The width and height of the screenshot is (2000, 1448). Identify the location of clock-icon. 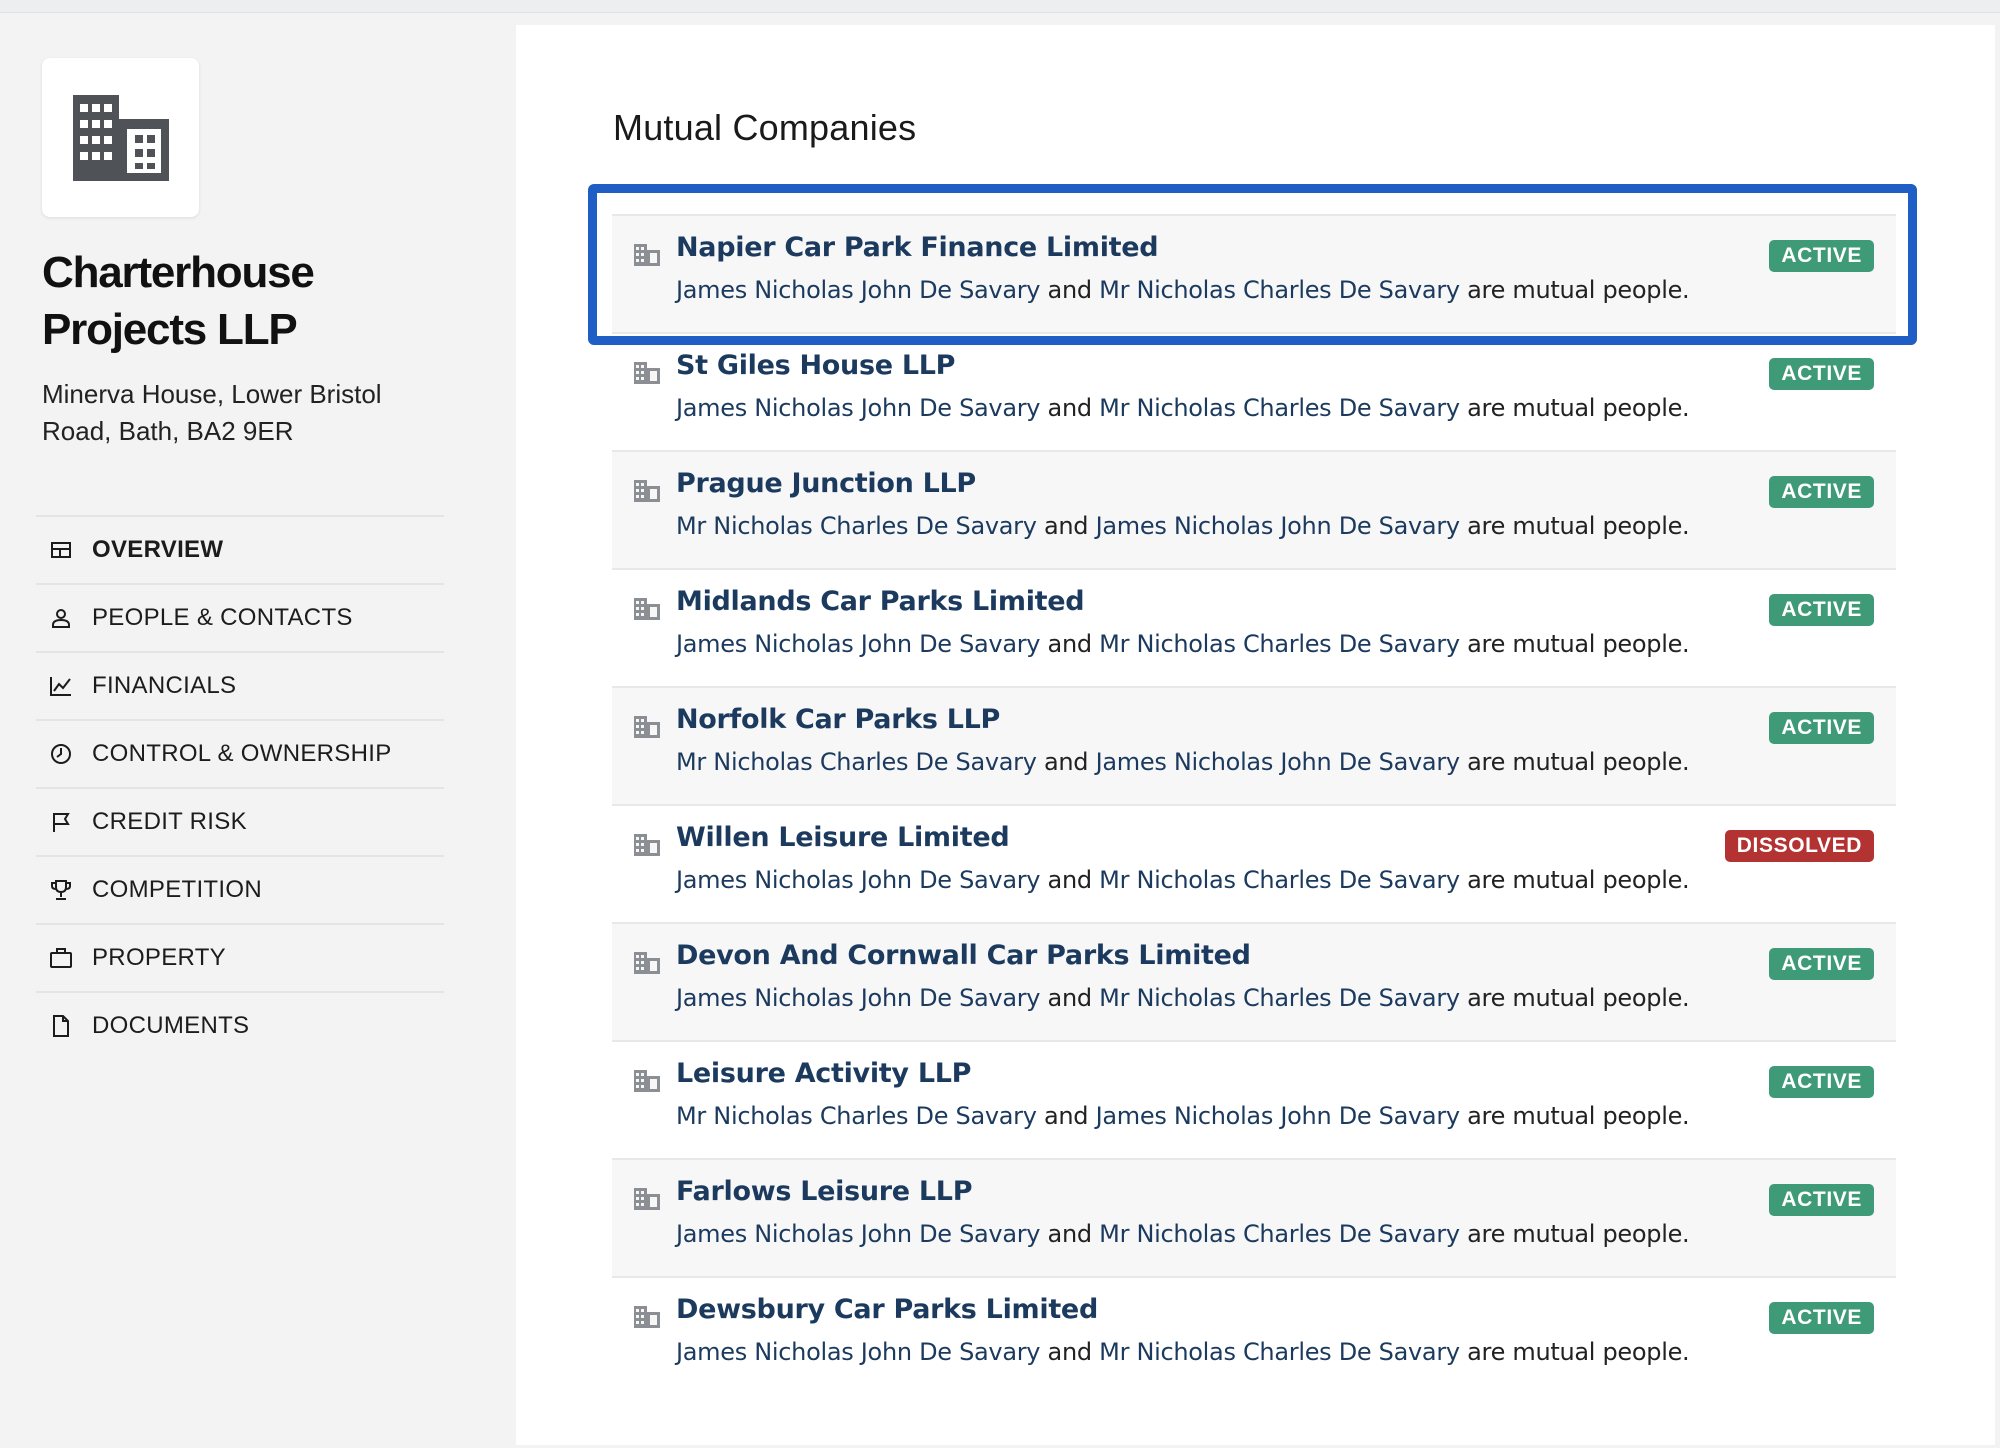
(61, 754).